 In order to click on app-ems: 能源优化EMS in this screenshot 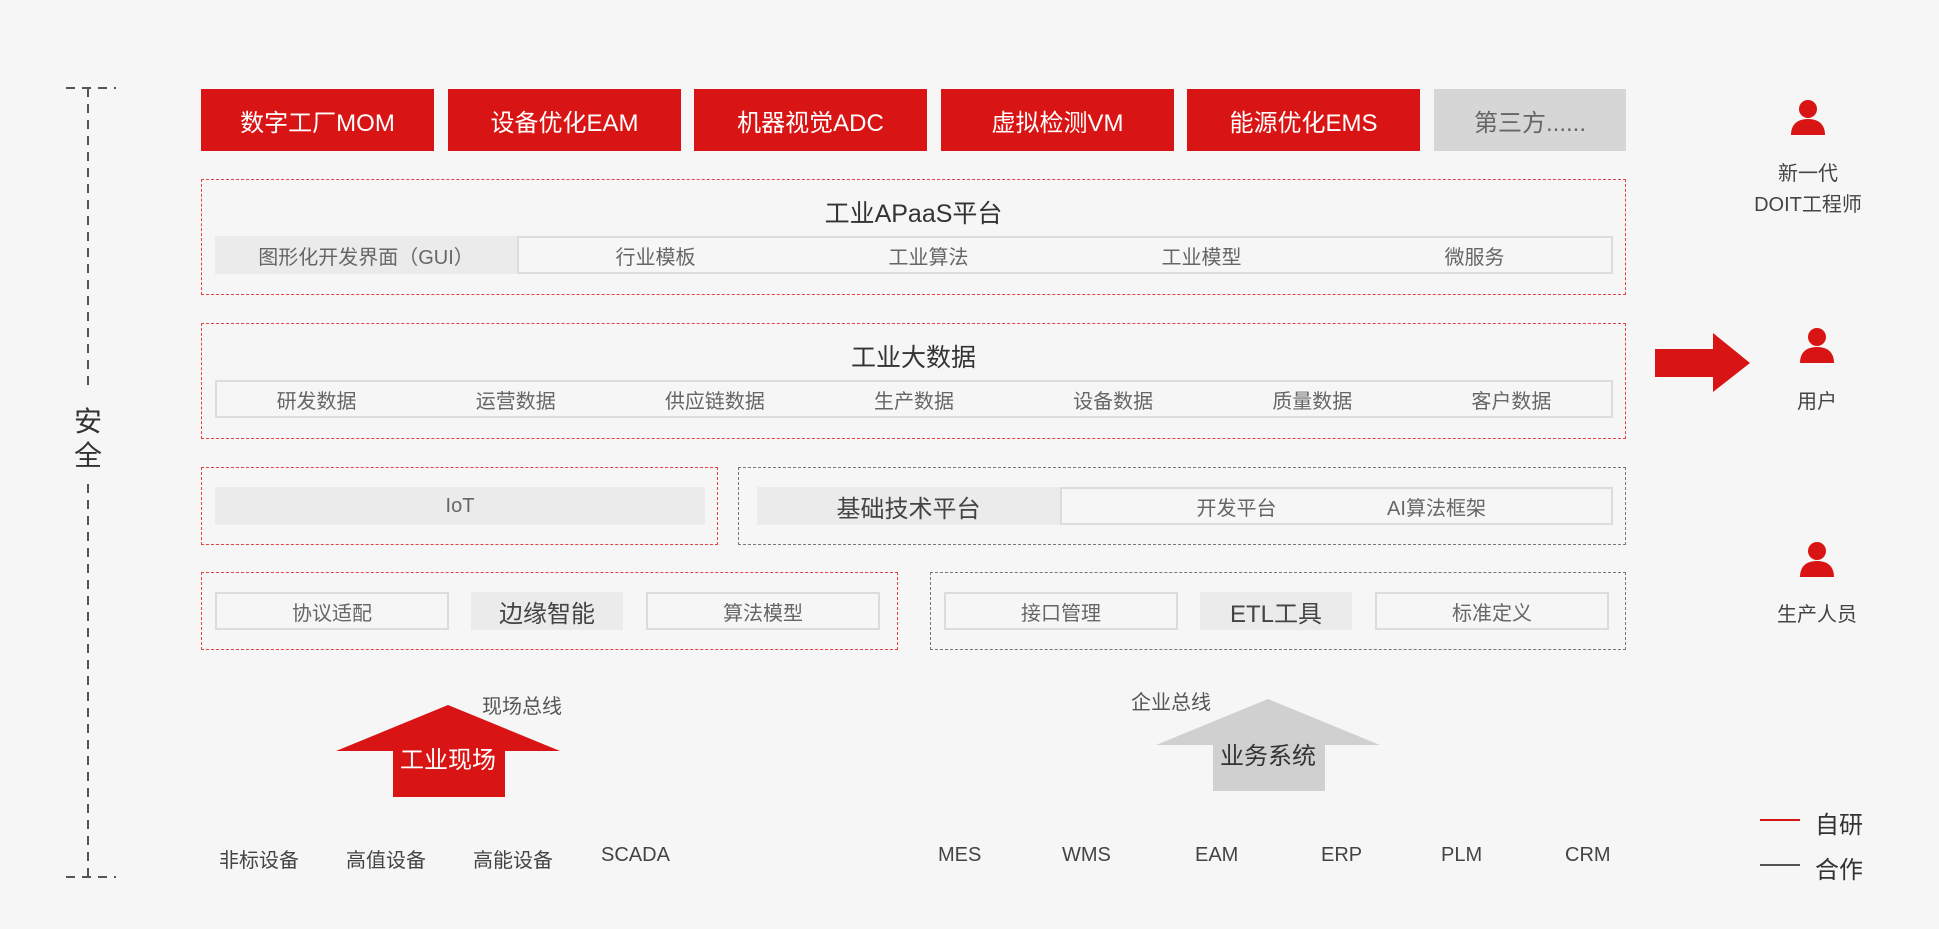, I will do `click(1303, 120)`.